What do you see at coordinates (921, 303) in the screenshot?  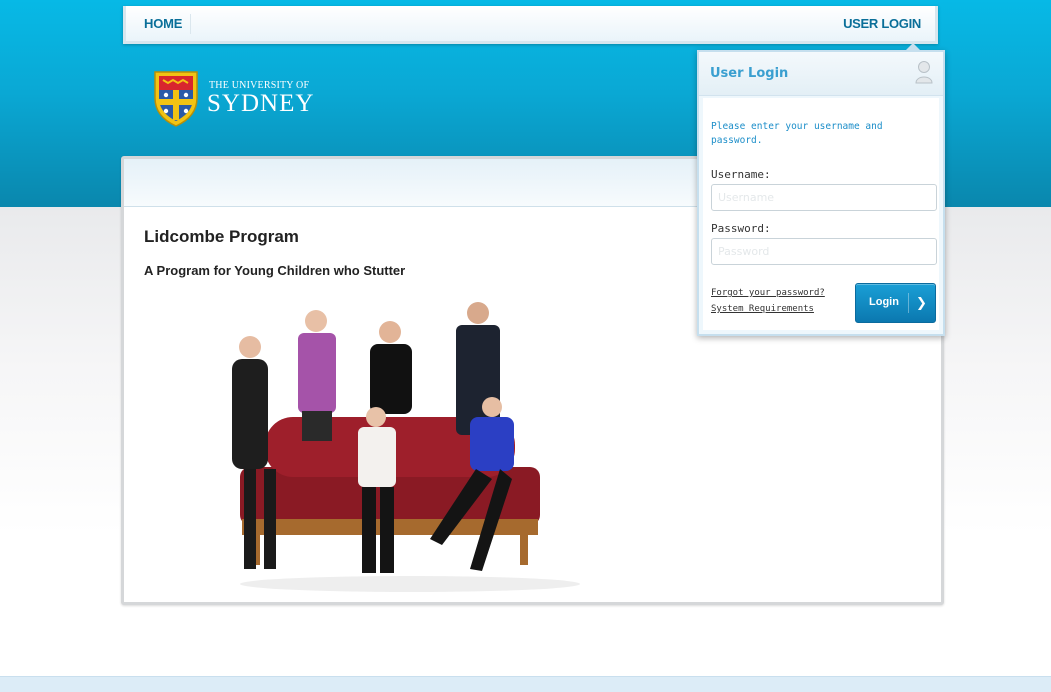 I see `chevron-right-icon: ❯` at bounding box center [921, 303].